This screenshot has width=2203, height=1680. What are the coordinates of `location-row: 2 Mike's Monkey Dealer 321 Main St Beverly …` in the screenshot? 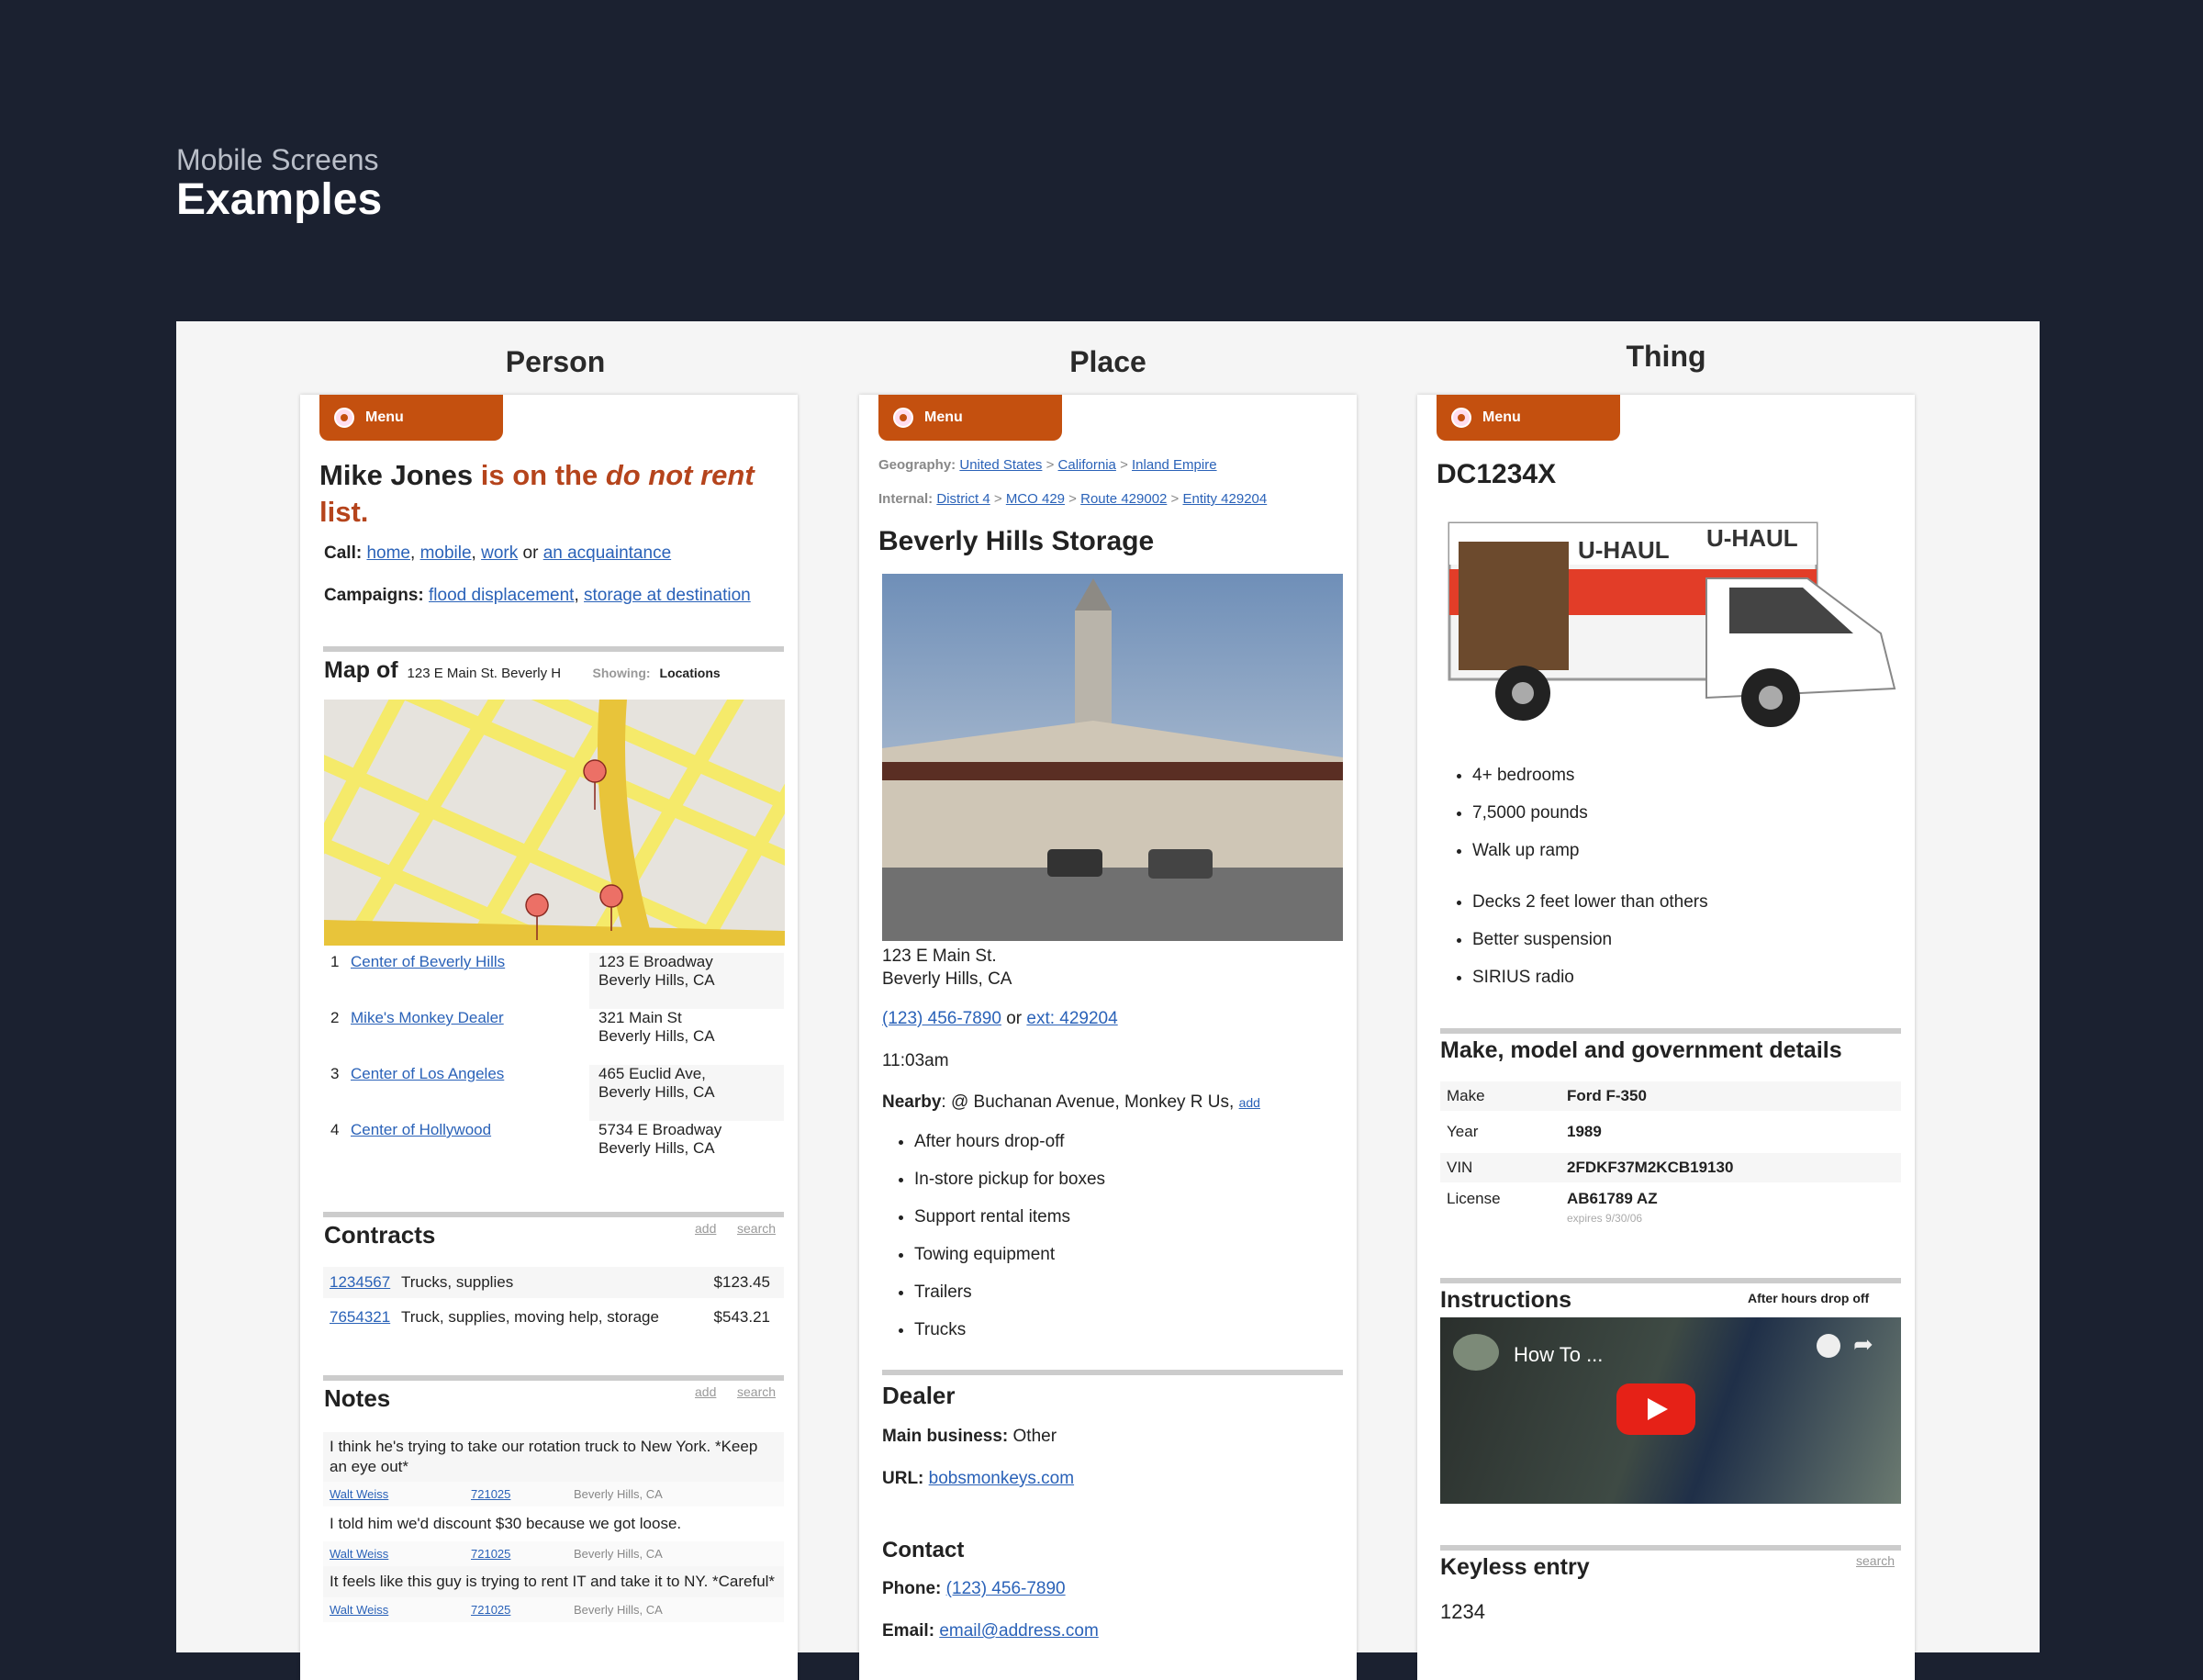 It's located at (554, 1037).